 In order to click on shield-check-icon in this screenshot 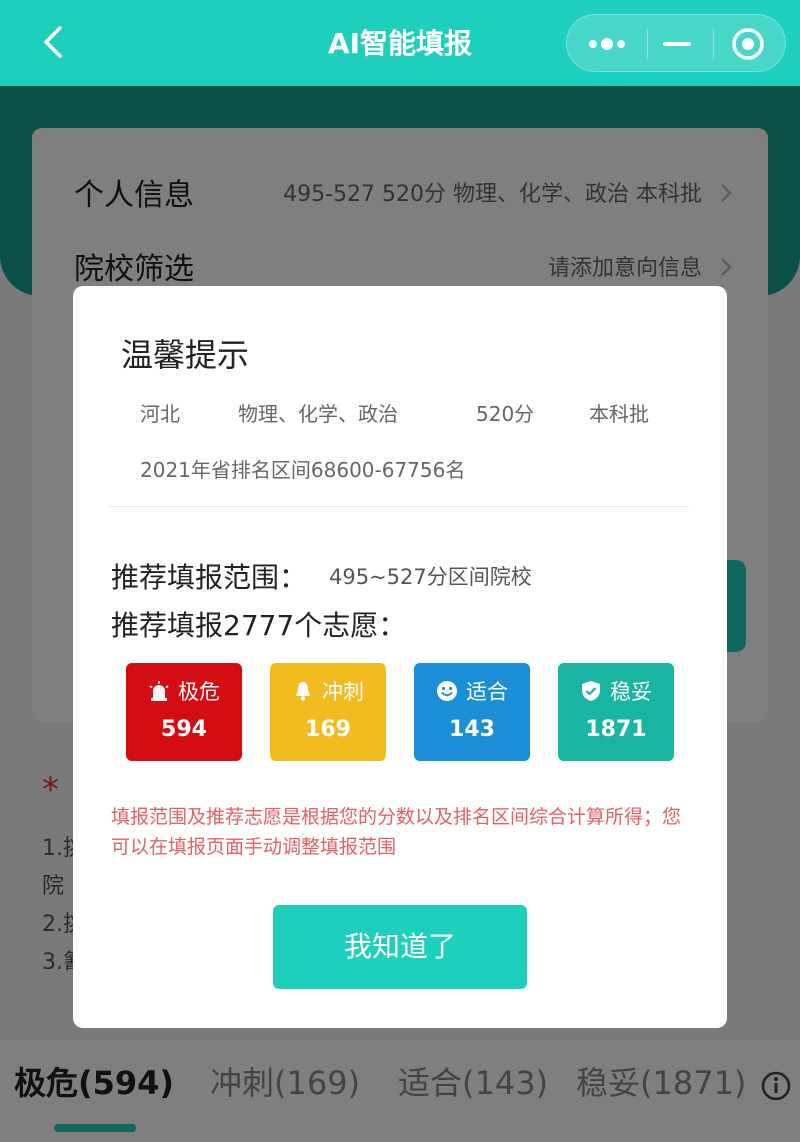, I will do `click(591, 691)`.